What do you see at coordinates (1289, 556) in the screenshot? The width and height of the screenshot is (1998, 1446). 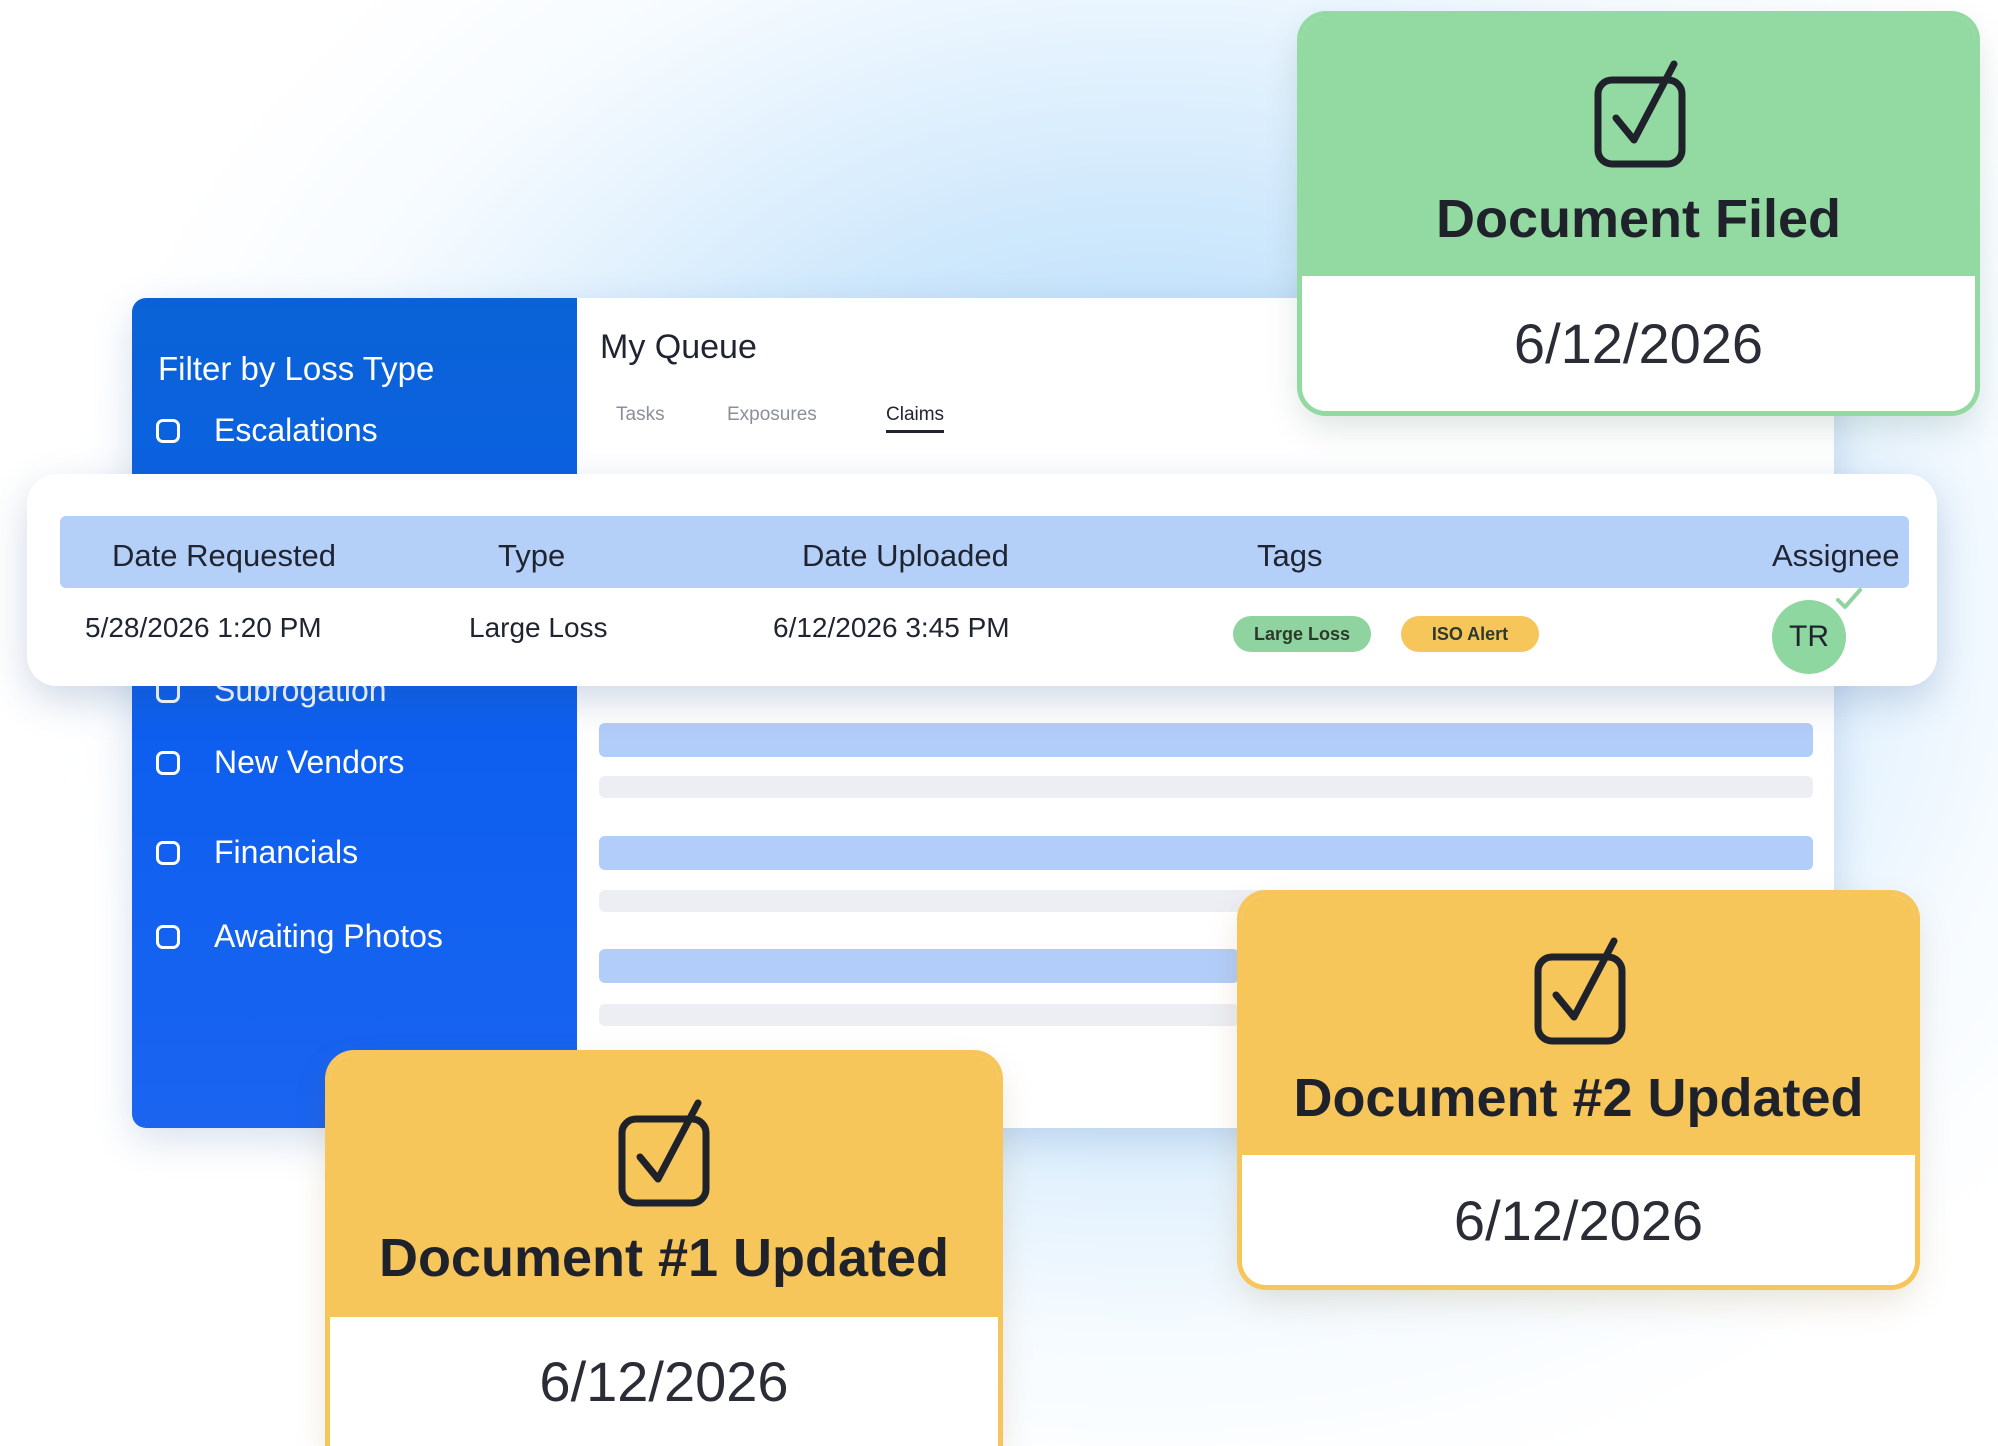 I see `column-header-tags: Tags` at bounding box center [1289, 556].